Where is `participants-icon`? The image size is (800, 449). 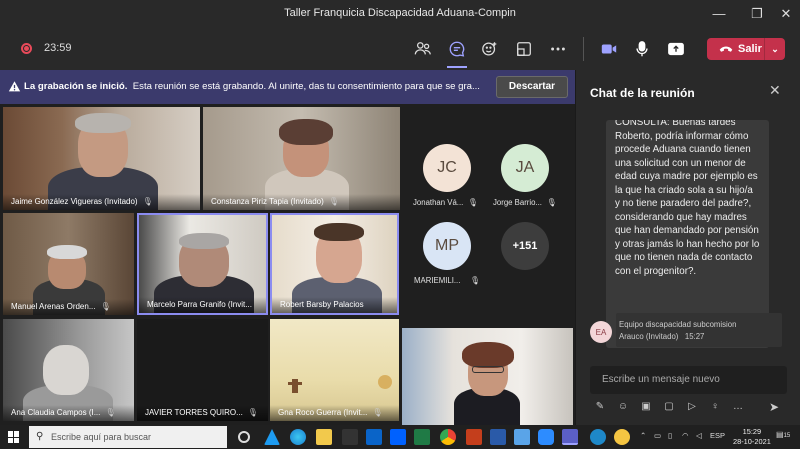
participants-icon is located at coordinates (423, 49).